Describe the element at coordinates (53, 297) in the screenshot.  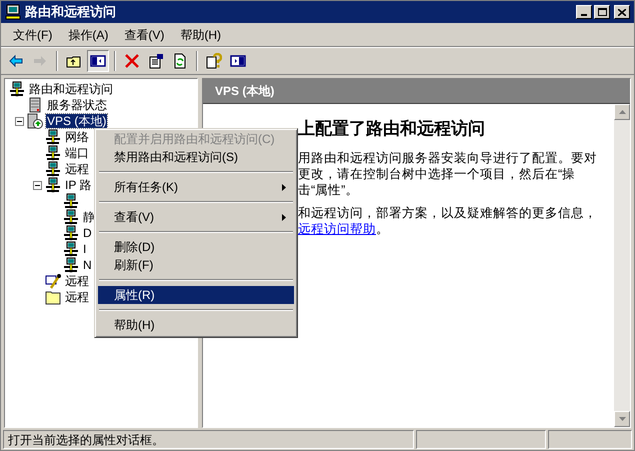
I see `folder-icon` at that location.